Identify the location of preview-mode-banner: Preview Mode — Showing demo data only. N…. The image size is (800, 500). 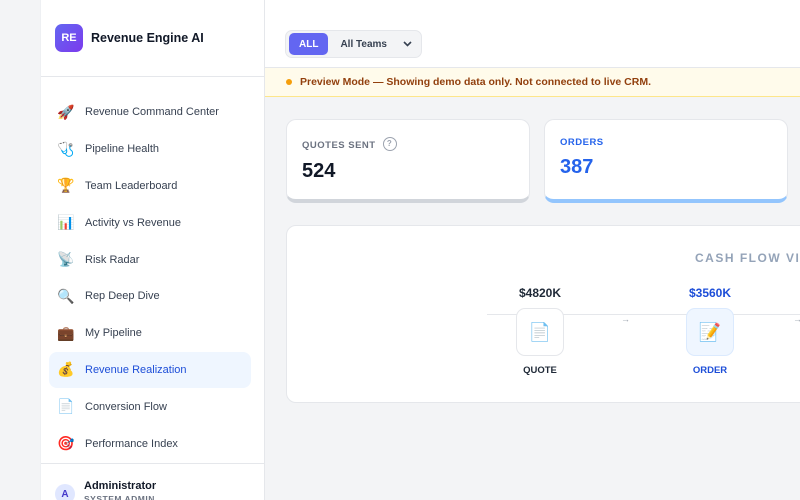
(532, 82).